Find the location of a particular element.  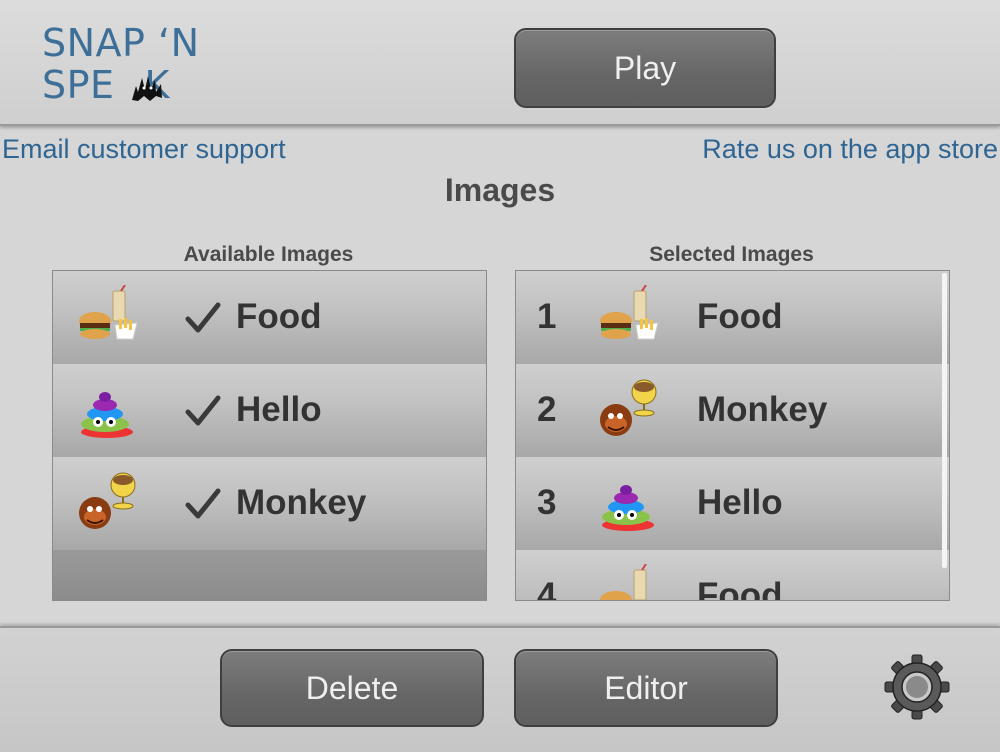

available-item-food: Food is located at coordinates (269, 317).